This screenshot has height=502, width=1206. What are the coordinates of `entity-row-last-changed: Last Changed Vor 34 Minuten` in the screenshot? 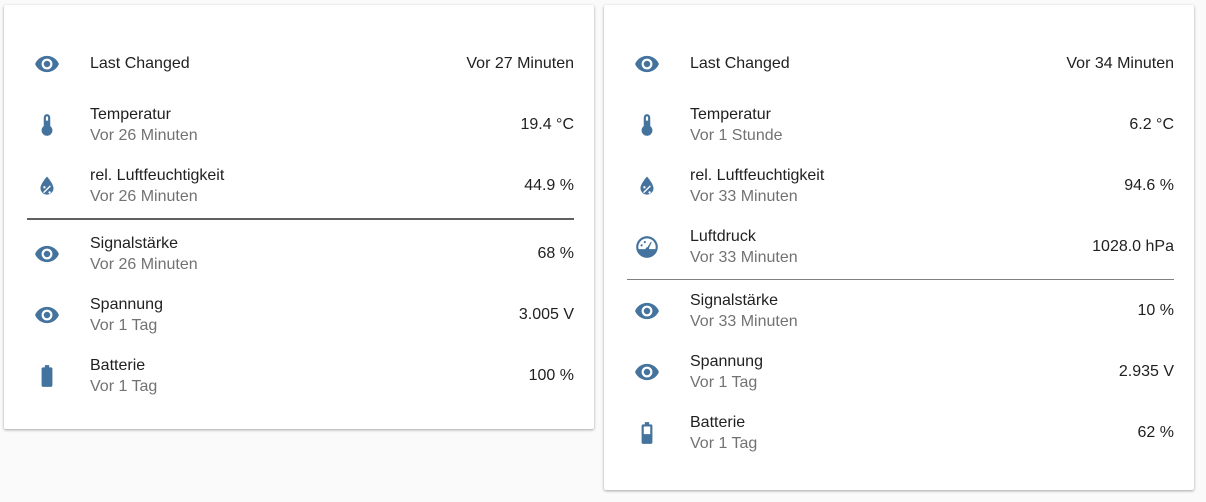 It's located at (900, 63).